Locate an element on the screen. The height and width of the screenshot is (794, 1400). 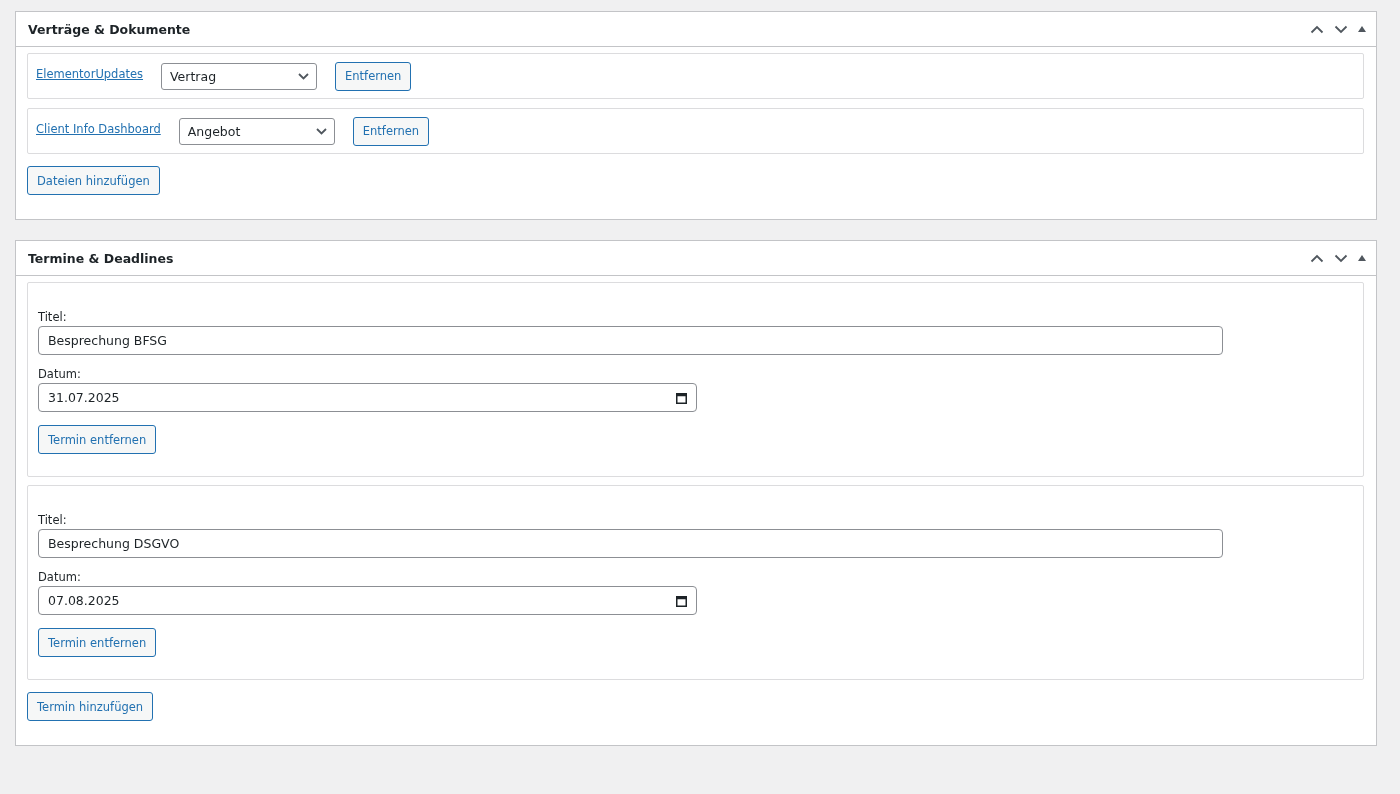
add-button: Dateien hinzufügen is located at coordinates (93, 180).